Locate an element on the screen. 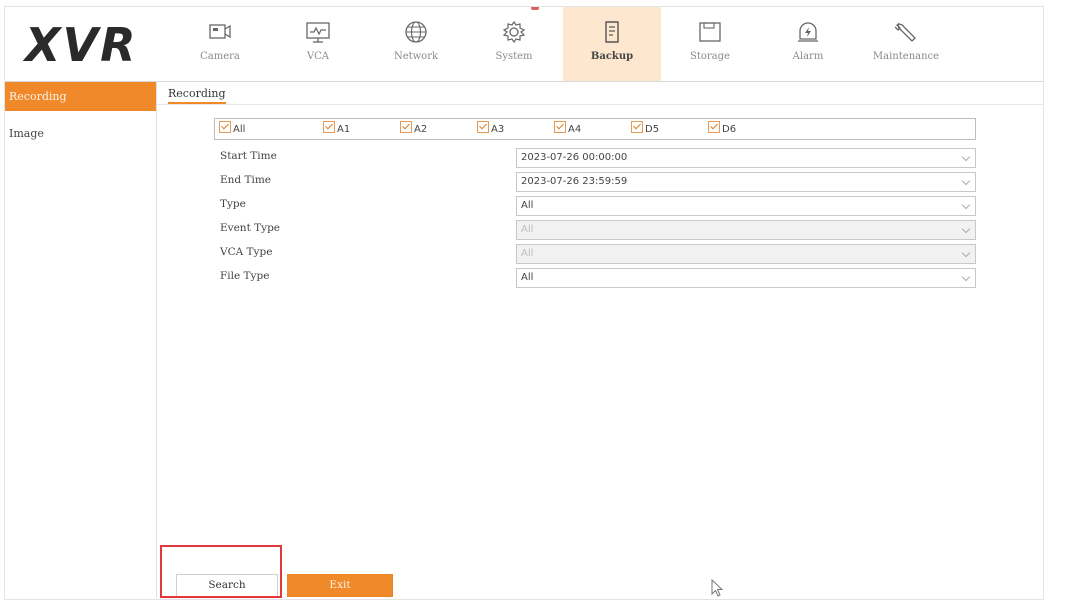 This screenshot has height=612, width=1066. globe-icon is located at coordinates (416, 32).